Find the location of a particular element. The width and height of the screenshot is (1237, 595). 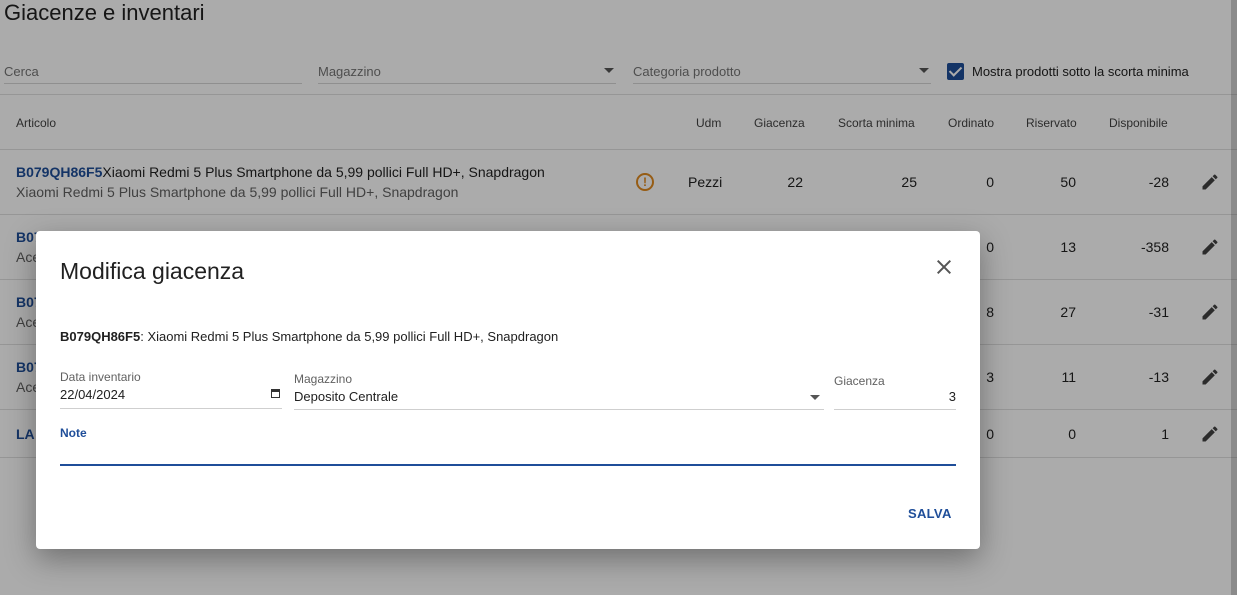

note-label: Note is located at coordinates (73, 433).